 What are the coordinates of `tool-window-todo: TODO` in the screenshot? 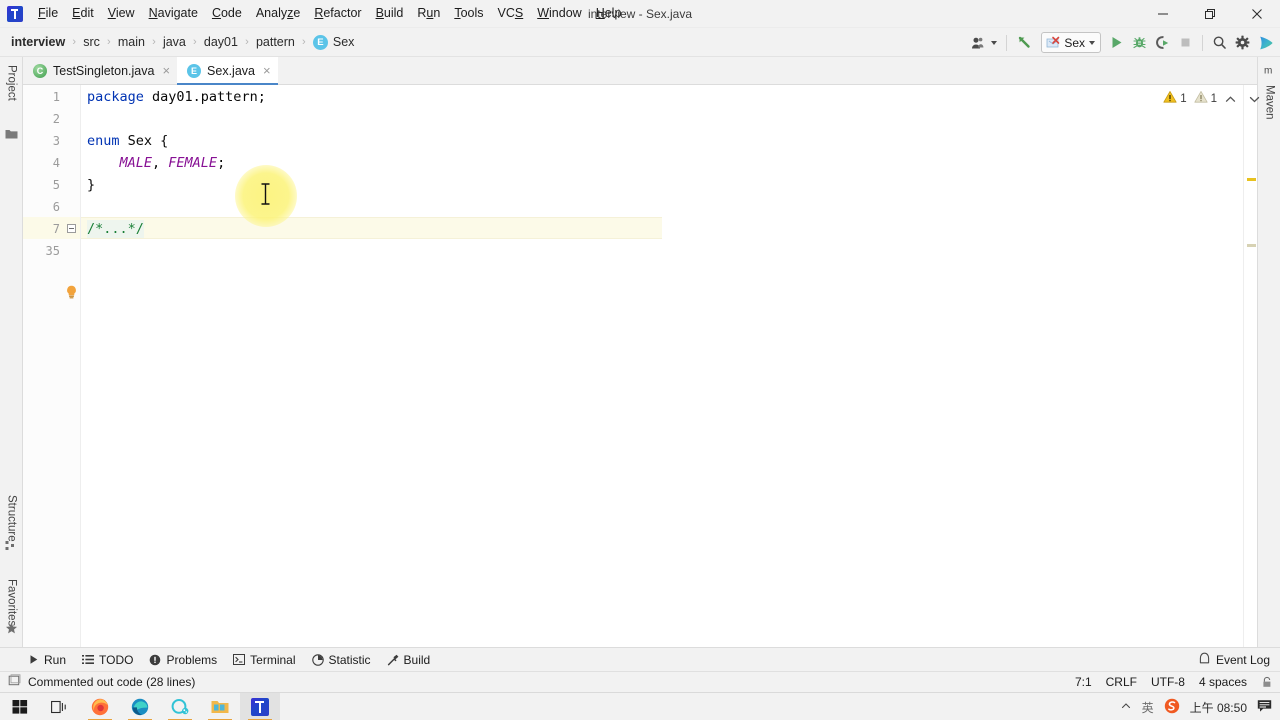 It's located at (107, 660).